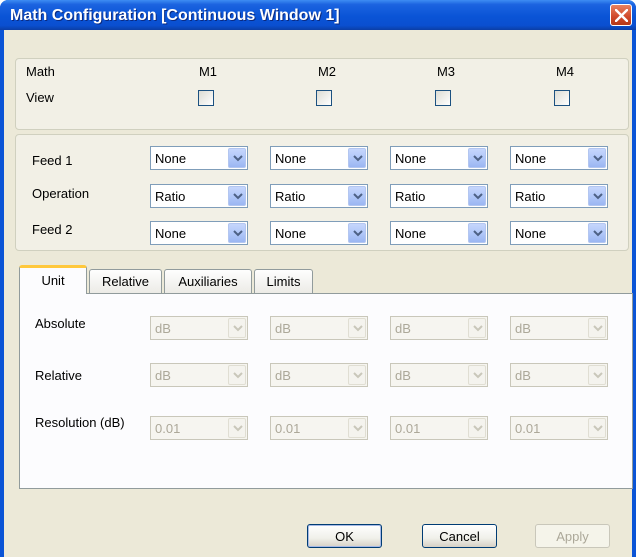 The width and height of the screenshot is (636, 557). I want to click on relative-m4-value: dB, so click(523, 375).